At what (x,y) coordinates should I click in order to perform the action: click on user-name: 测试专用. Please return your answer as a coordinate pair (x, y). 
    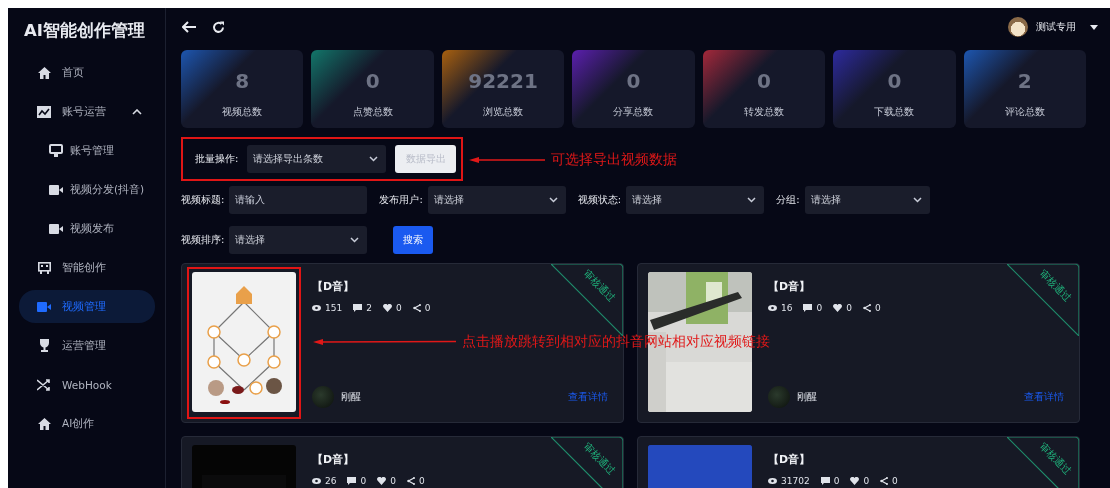
    Looking at the image, I should click on (1056, 27).